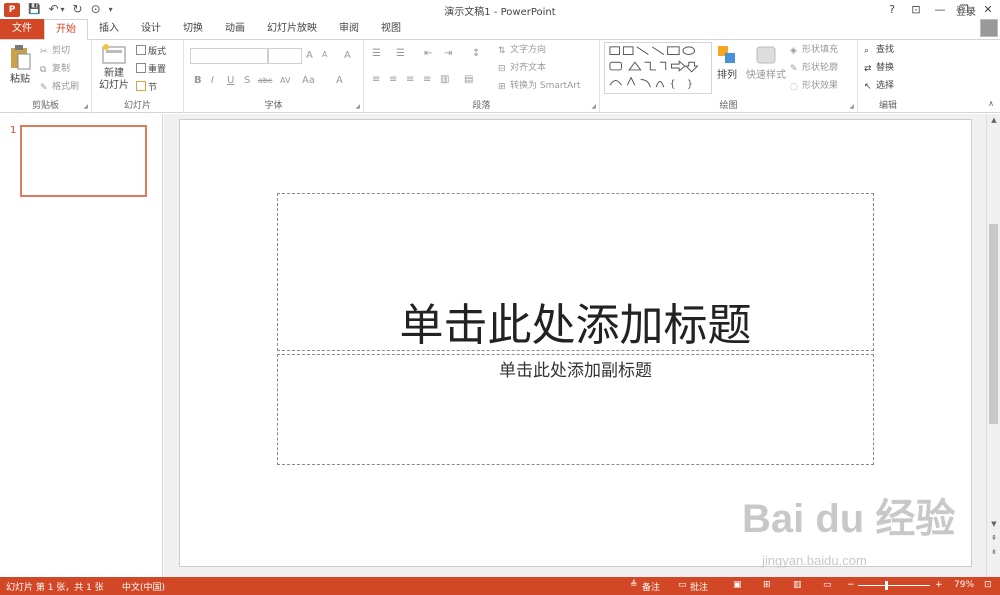 This screenshot has width=1000, height=595. I want to click on tab-file: 文件, so click(22, 29).